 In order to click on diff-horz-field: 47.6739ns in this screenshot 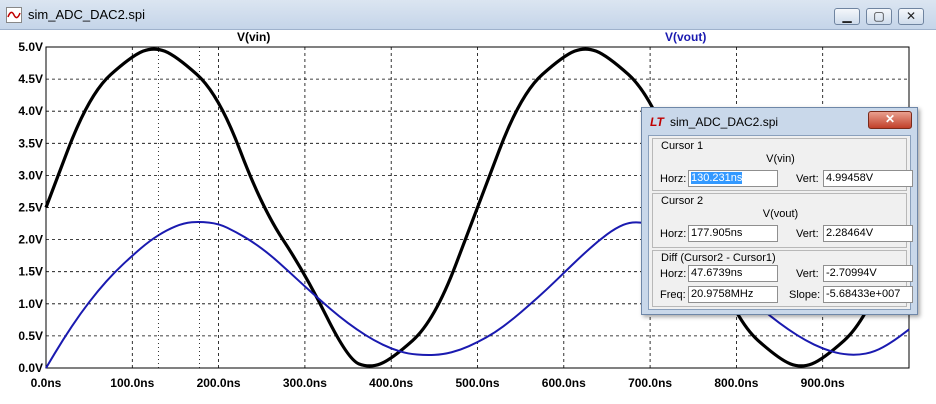, I will do `click(733, 273)`.